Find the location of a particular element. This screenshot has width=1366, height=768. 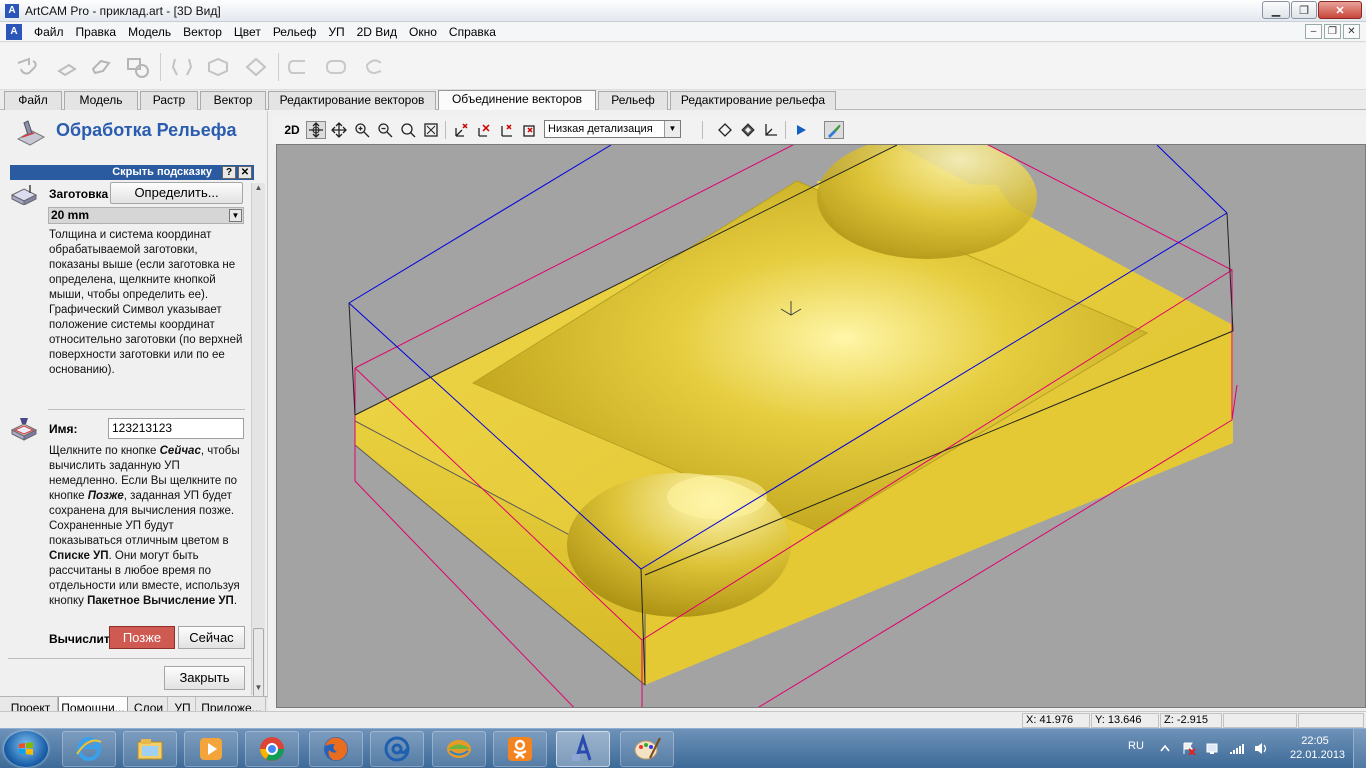

vector-merge-toolbar is located at coordinates (683, 66).